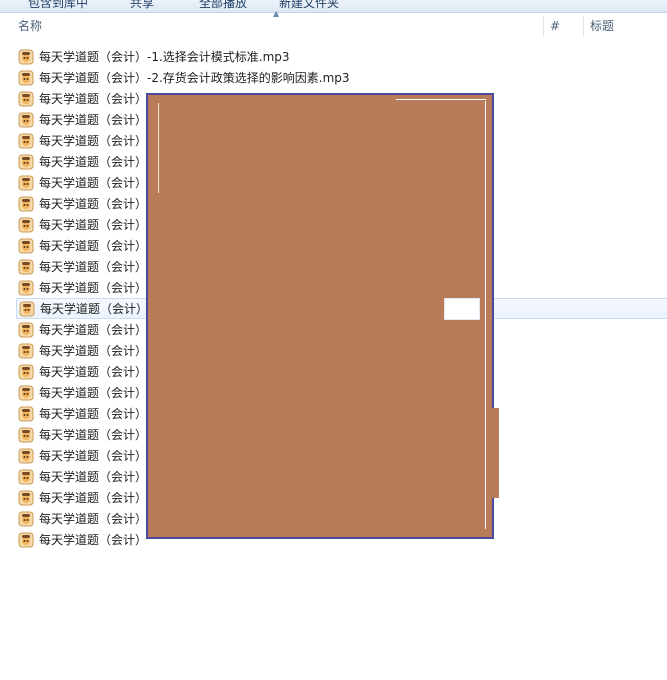 Image resolution: width=667 pixels, height=680 pixels. What do you see at coordinates (30, 26) in the screenshot?
I see `column-header-name: 名称` at bounding box center [30, 26].